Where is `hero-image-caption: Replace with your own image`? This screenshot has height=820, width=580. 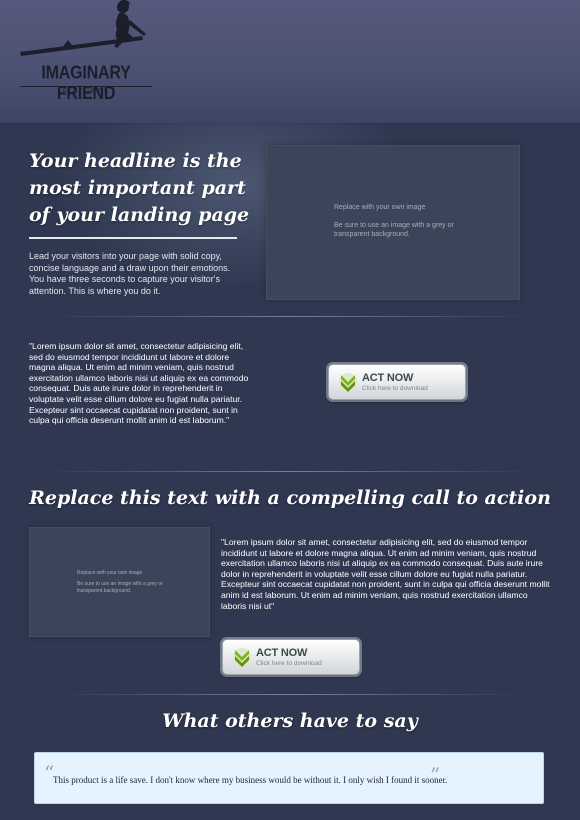
hero-image-caption: Replace with your own image is located at coordinates (380, 207).